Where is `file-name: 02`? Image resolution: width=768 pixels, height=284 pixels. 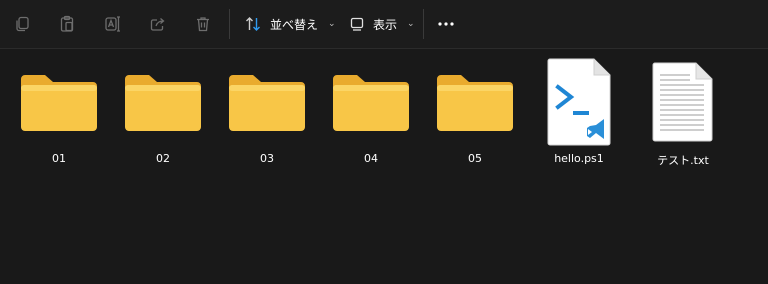 file-name: 02 is located at coordinates (163, 158).